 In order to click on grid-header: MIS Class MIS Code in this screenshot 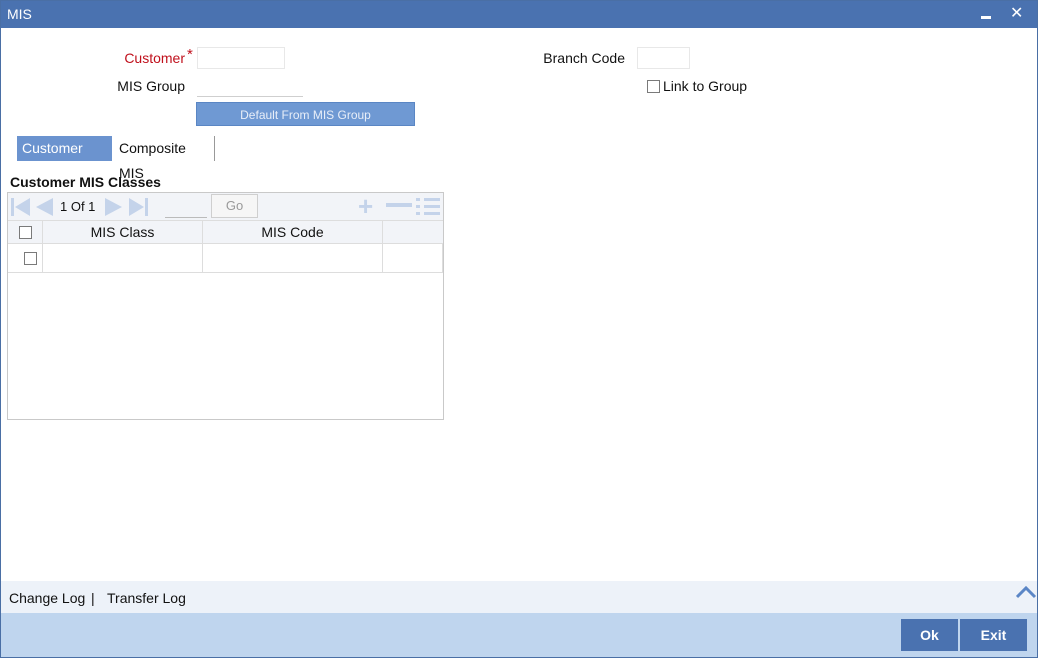, I will do `click(225, 232)`.